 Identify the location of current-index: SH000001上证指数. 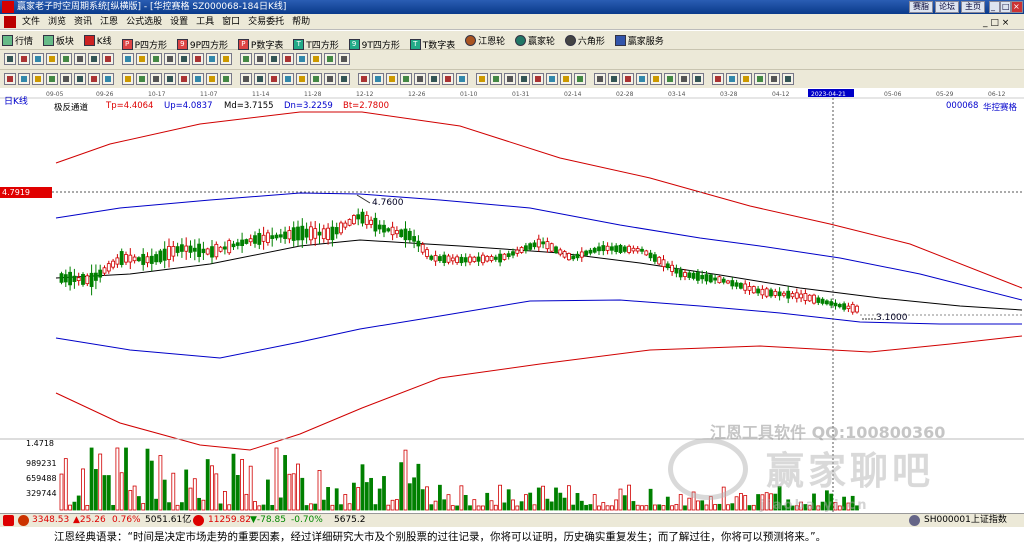
(965, 520).